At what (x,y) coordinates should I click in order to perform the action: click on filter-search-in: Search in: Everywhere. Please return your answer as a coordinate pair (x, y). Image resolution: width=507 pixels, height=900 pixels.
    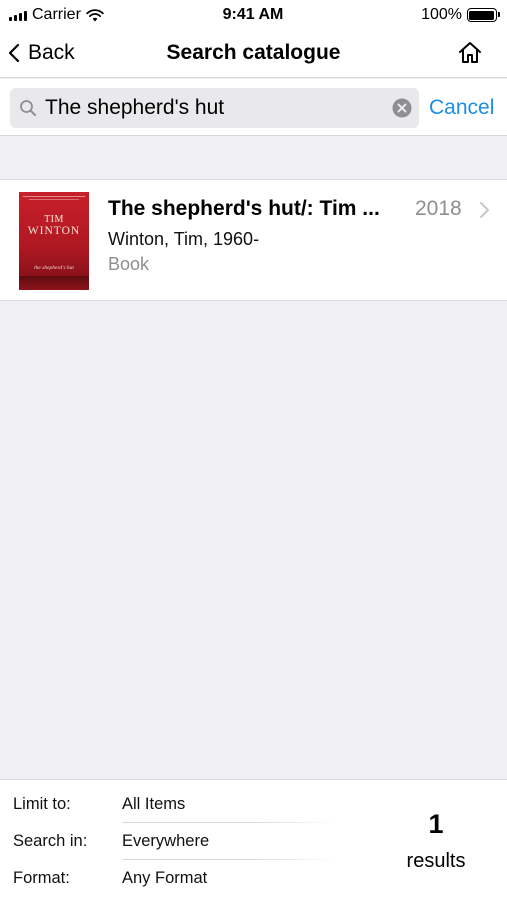
    Looking at the image, I should click on (167, 835).